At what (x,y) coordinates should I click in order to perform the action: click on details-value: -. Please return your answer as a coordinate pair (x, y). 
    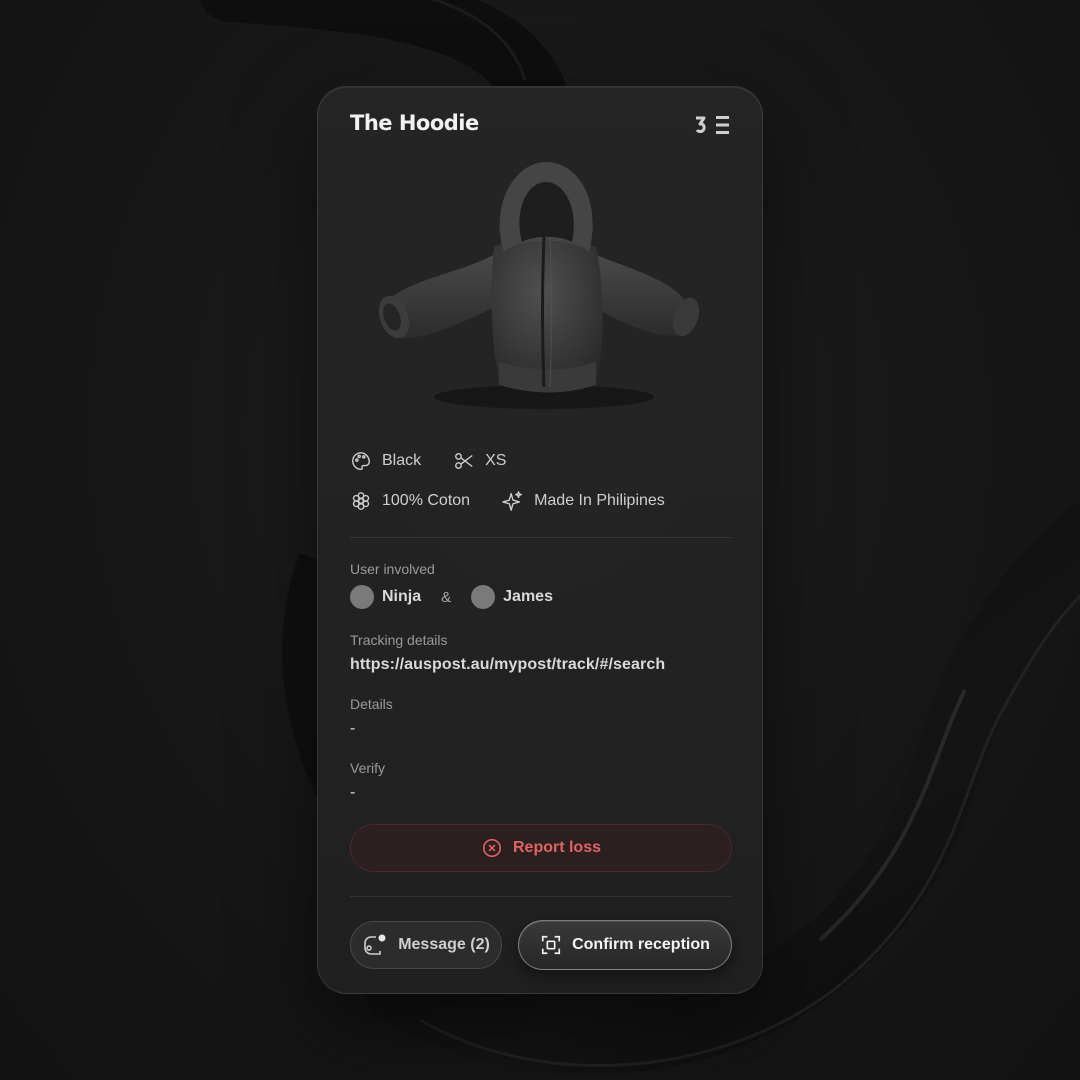
    Looking at the image, I should click on (353, 728).